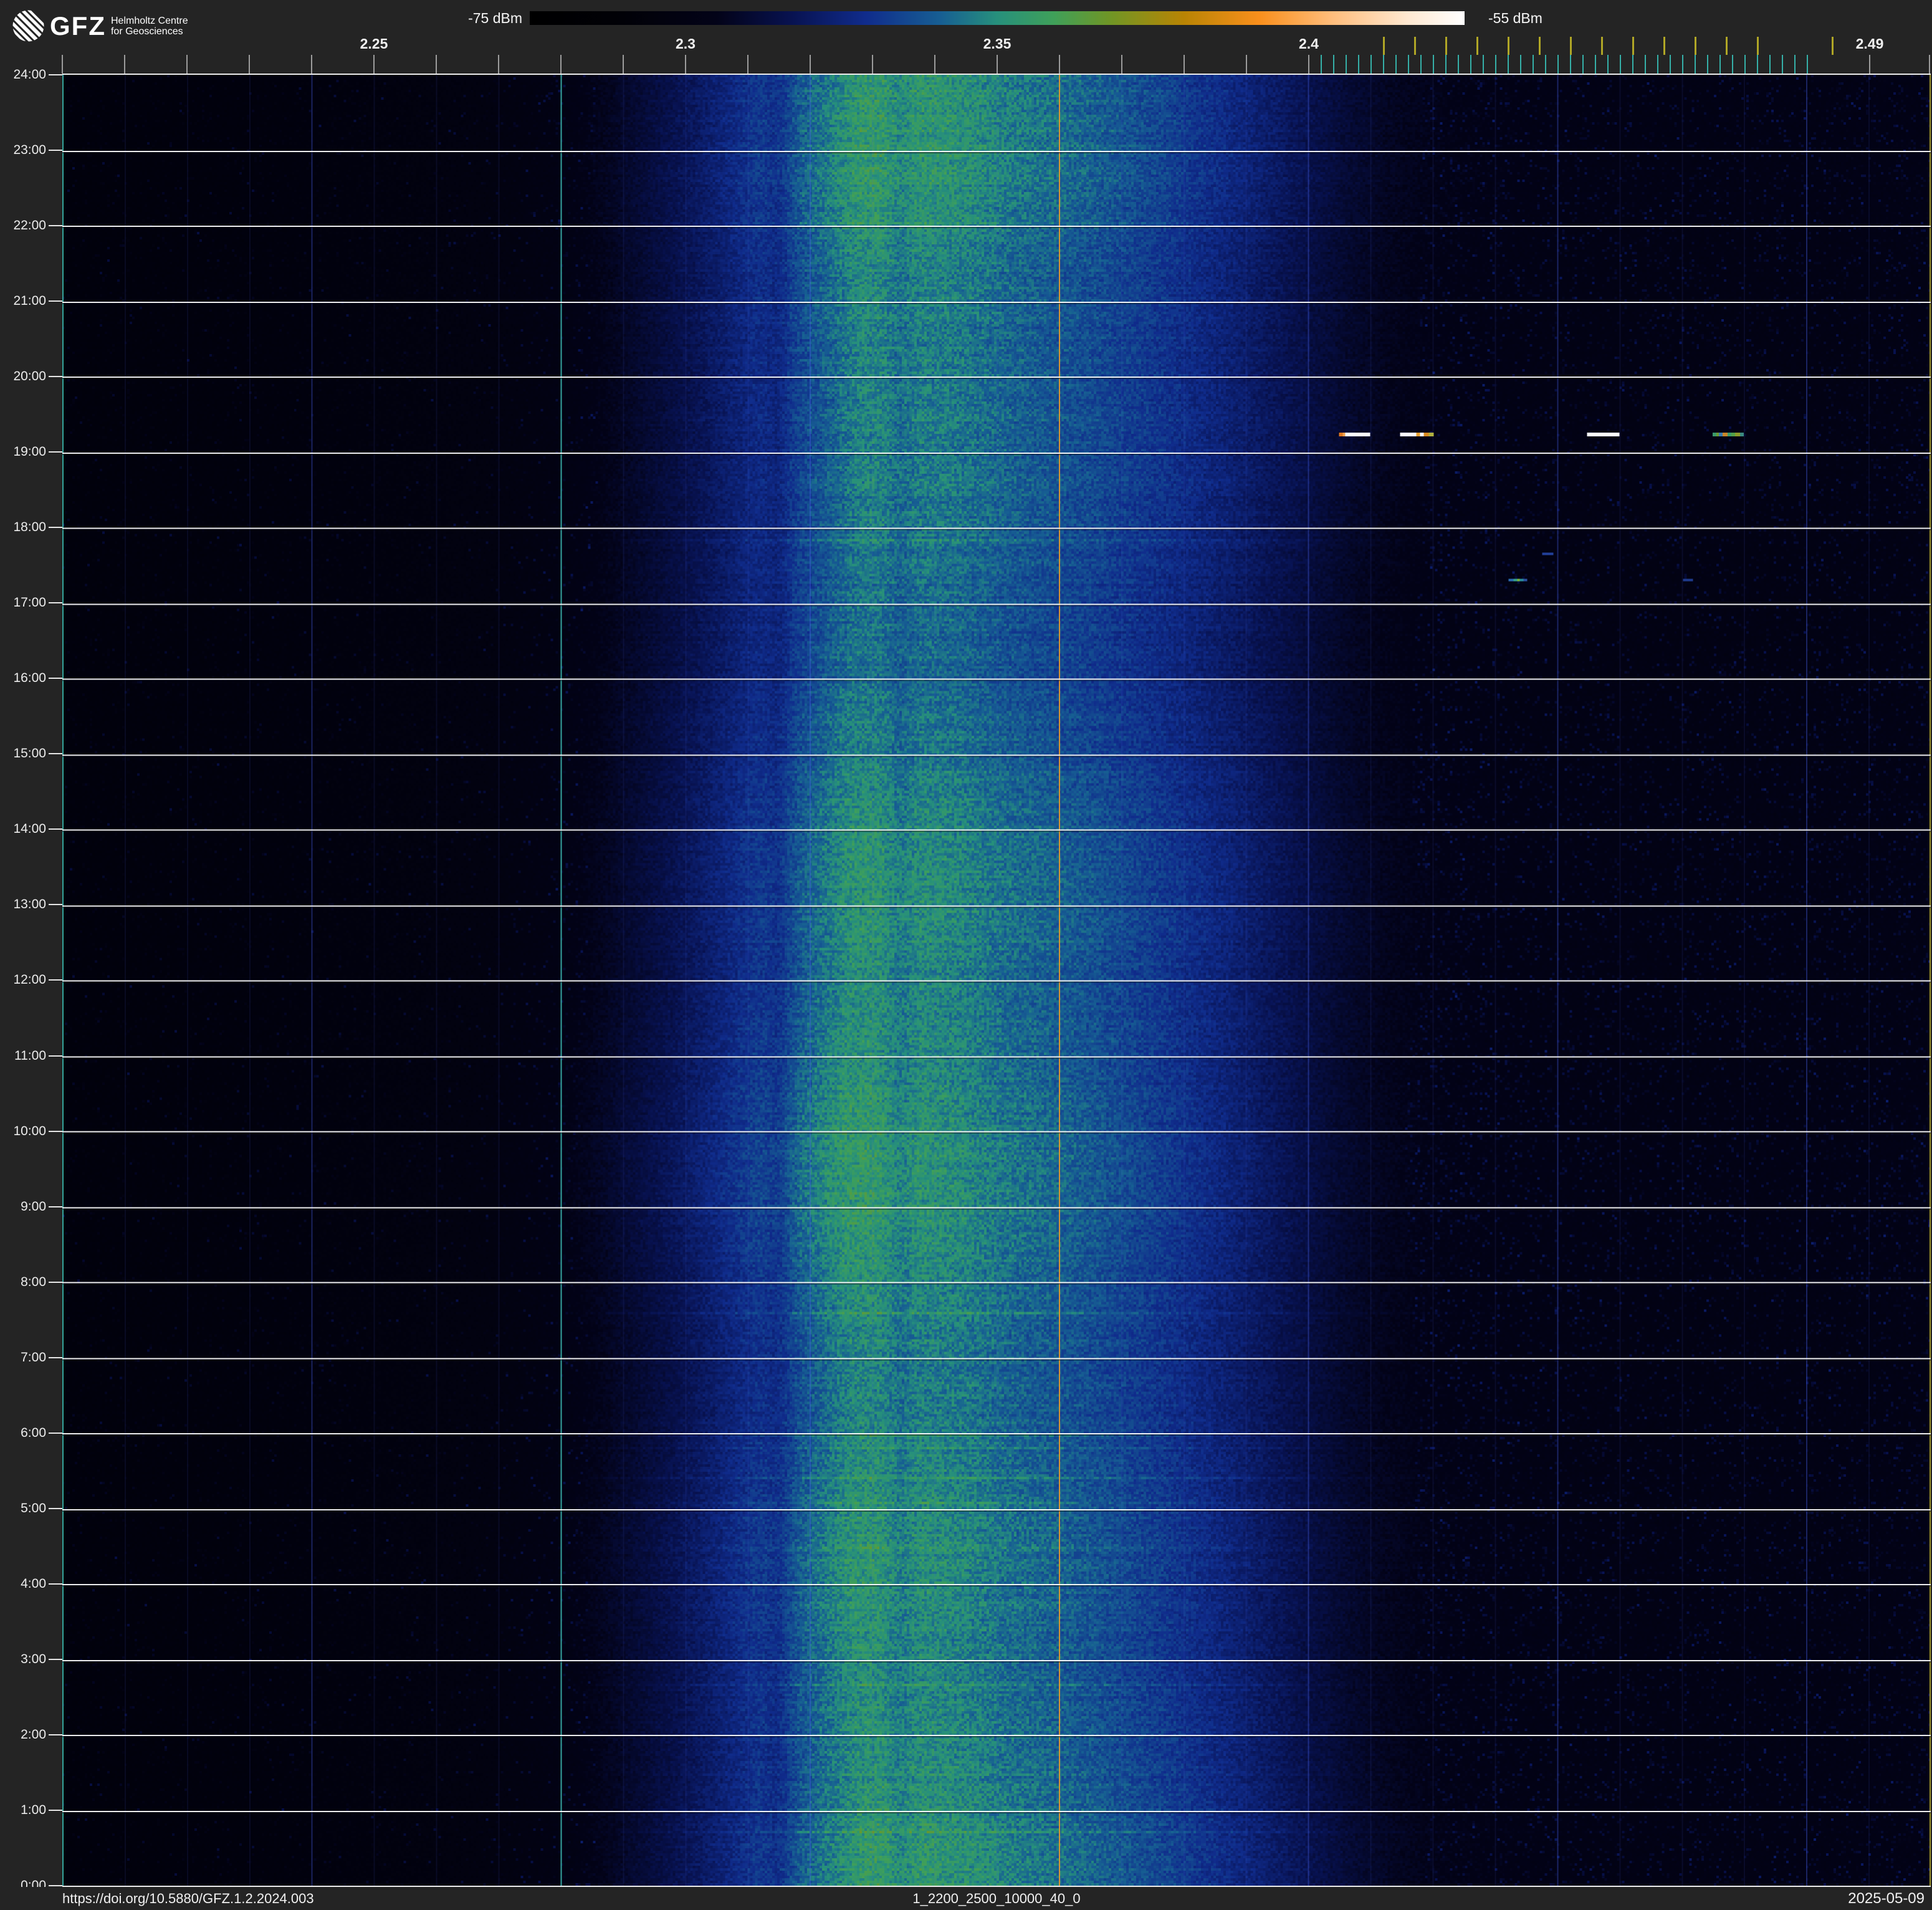 The height and width of the screenshot is (1910, 1932). Describe the element at coordinates (29, 904) in the screenshot. I see `hour-label: 13:00` at that location.